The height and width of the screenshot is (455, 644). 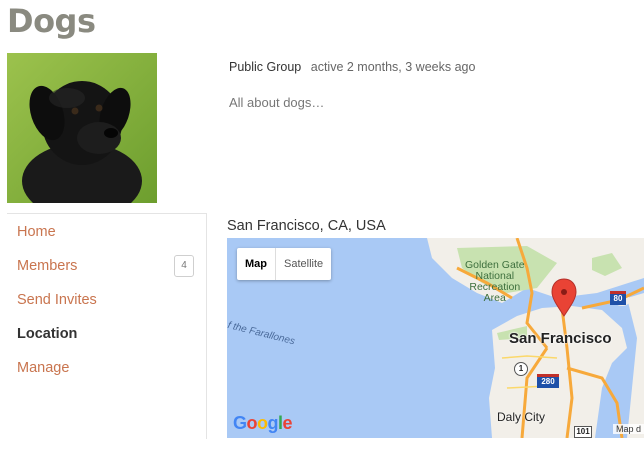 What do you see at coordinates (184, 266) in the screenshot?
I see `members-count-badge: 4` at bounding box center [184, 266].